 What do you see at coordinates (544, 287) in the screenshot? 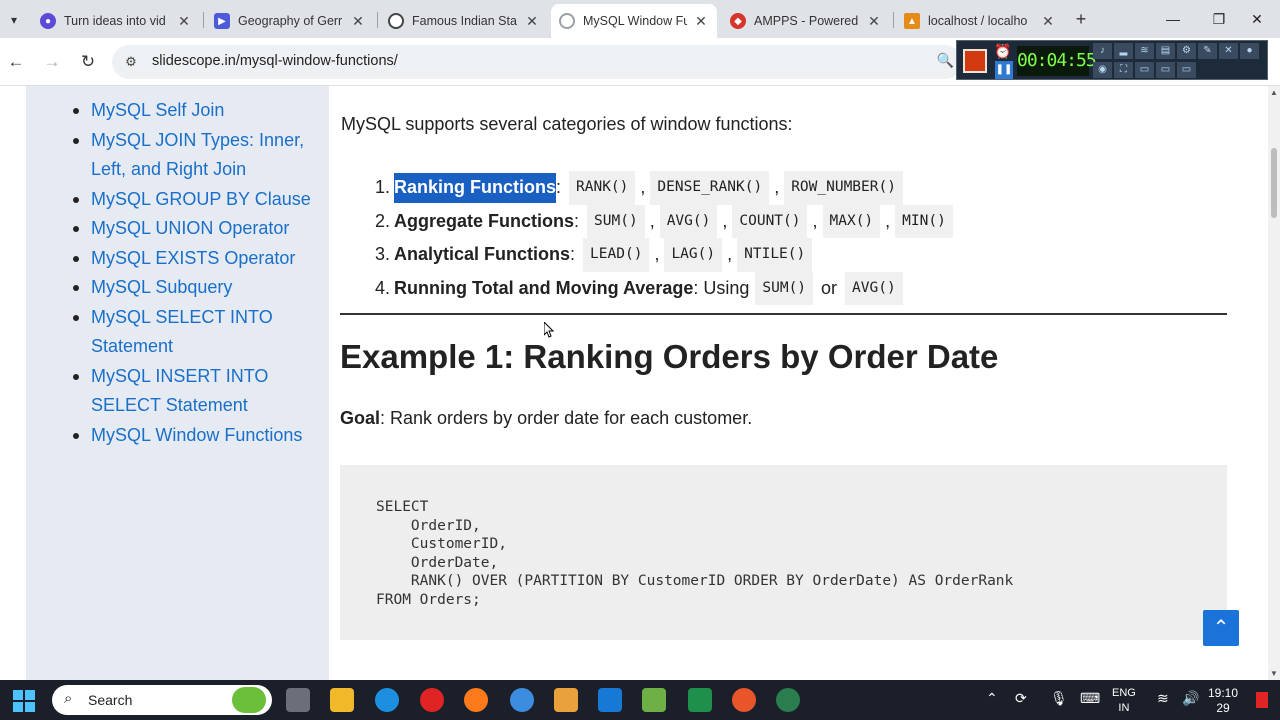
I see `category-name: Running Total and Moving Average` at bounding box center [544, 287].